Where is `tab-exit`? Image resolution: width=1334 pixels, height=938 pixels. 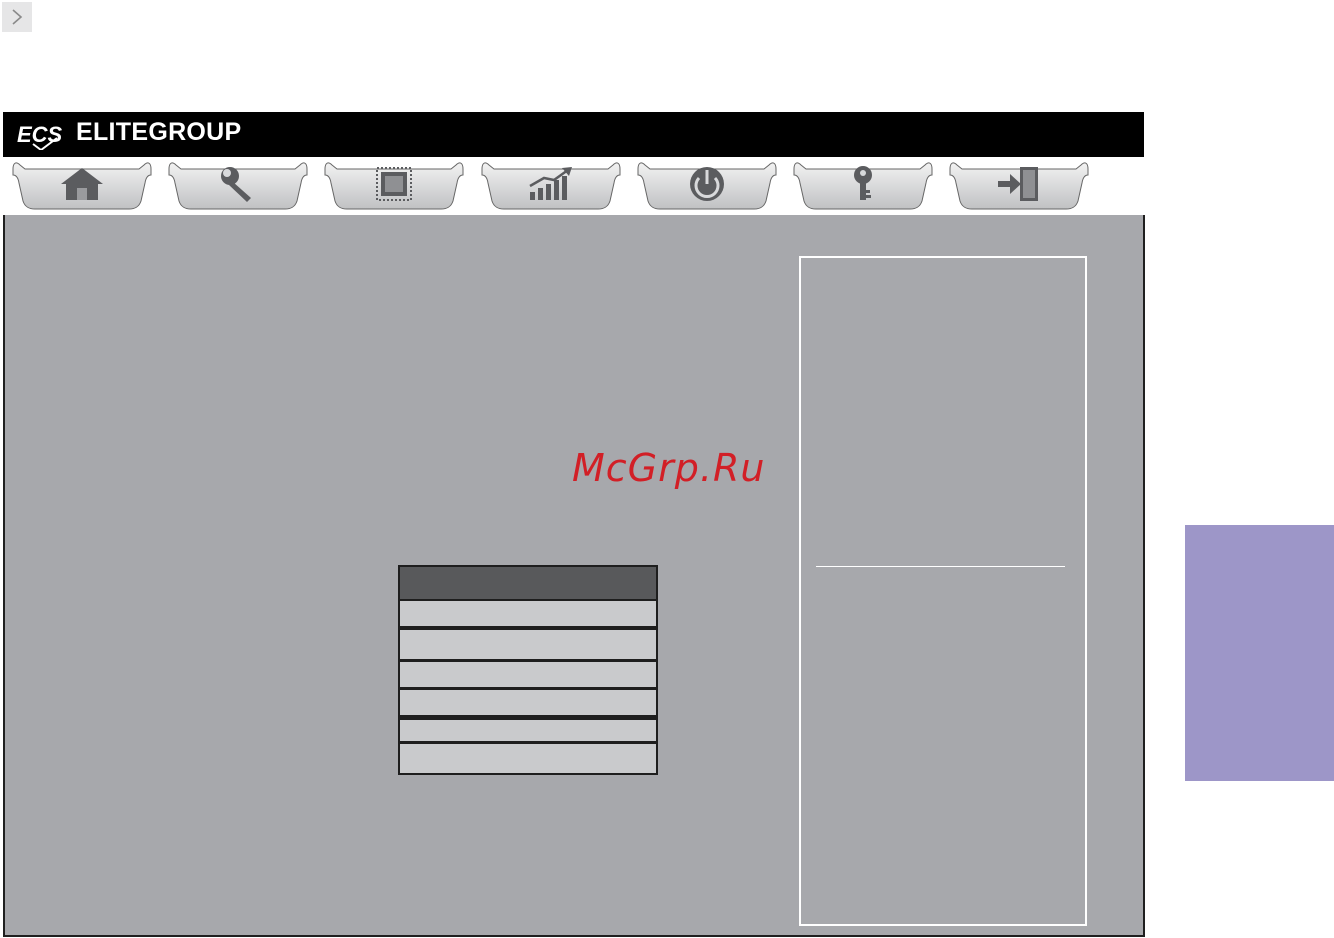
tab-exit is located at coordinates (1019, 186).